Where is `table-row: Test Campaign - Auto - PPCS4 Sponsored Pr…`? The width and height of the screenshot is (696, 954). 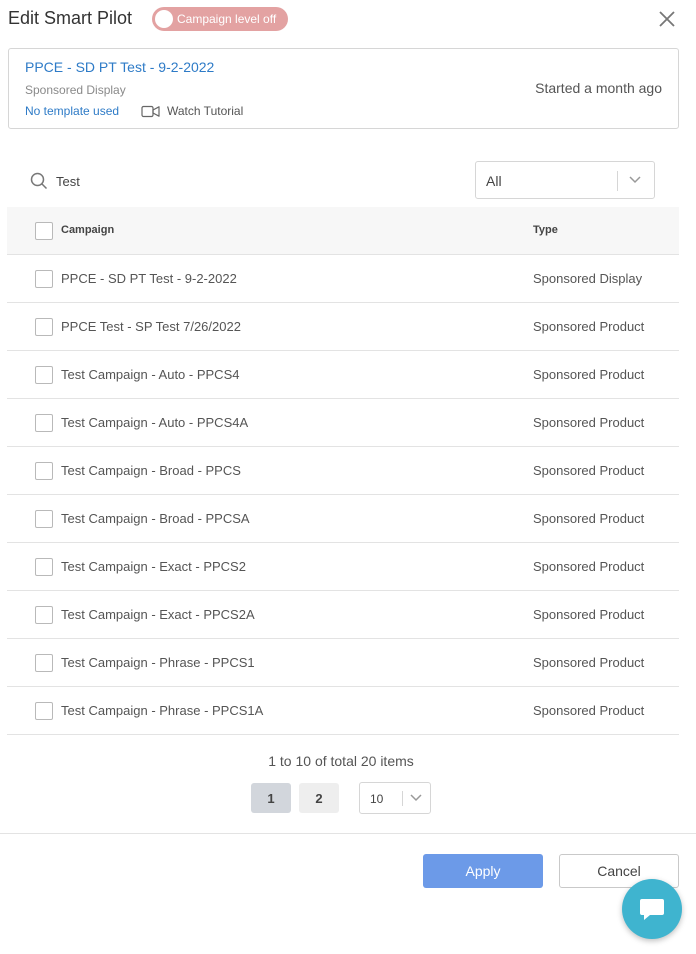
table-row: Test Campaign - Auto - PPCS4 Sponsored Pr… is located at coordinates (343, 375).